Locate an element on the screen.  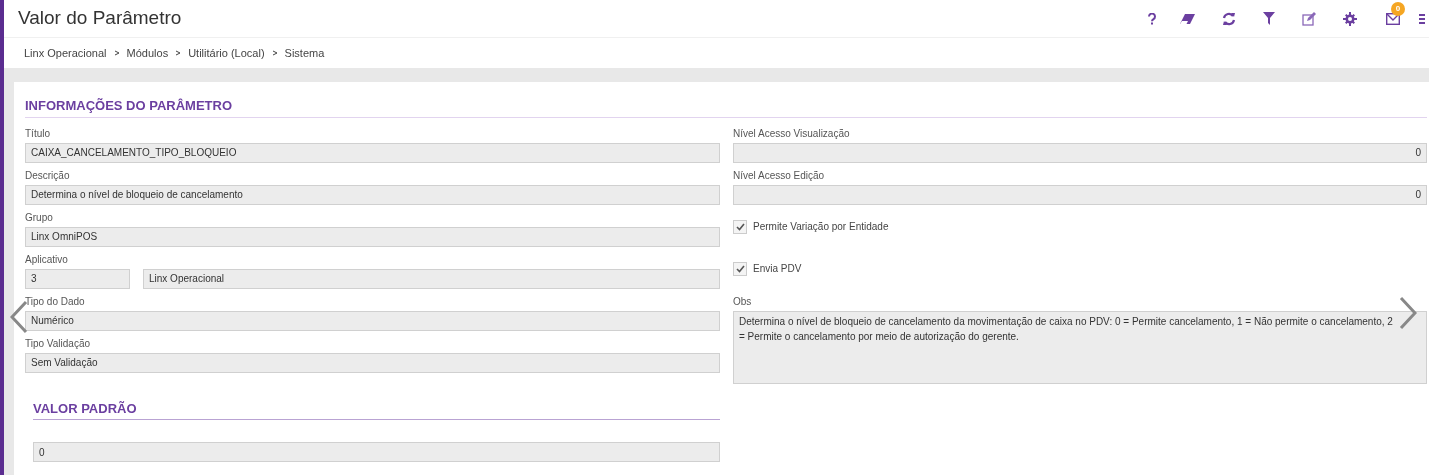
field-label: Título is located at coordinates (38, 133).